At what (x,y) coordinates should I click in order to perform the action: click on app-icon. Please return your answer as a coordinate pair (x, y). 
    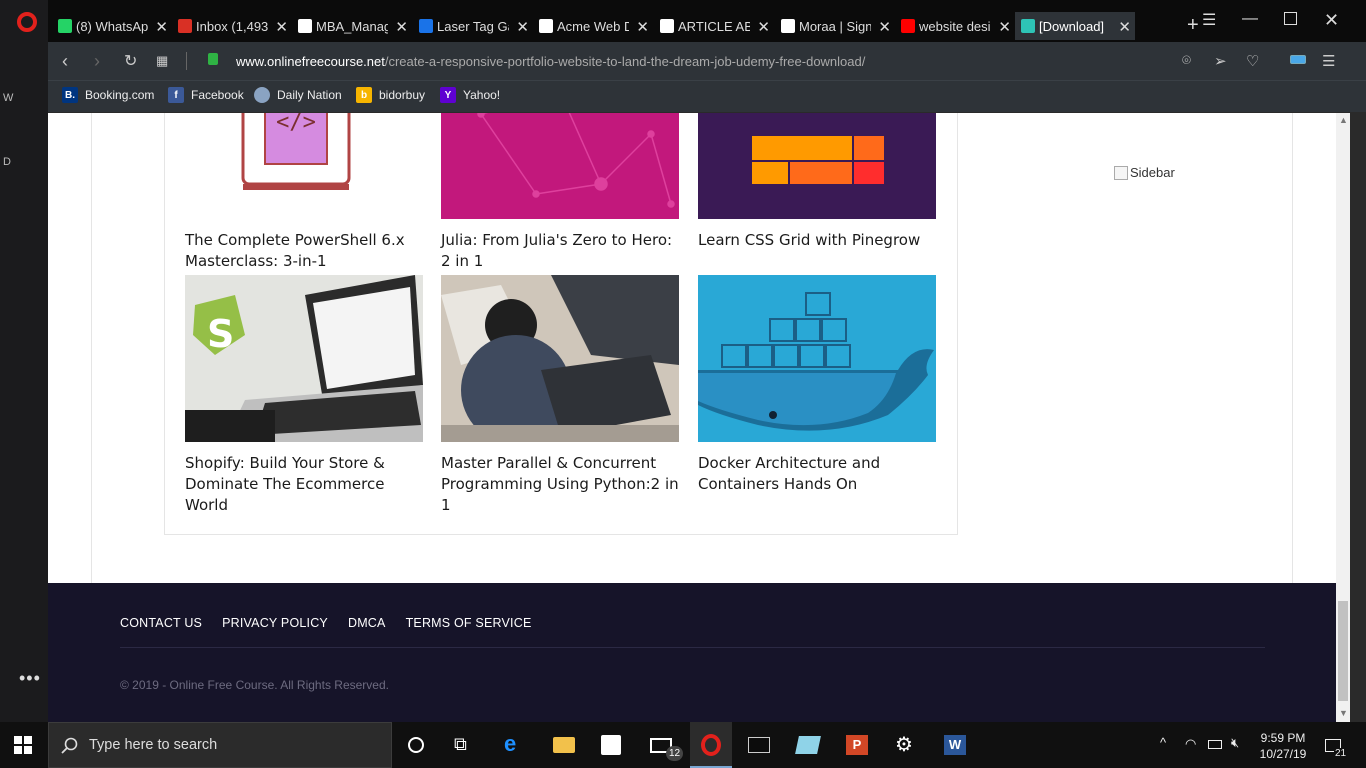
    Looking at the image, I should click on (808, 745).